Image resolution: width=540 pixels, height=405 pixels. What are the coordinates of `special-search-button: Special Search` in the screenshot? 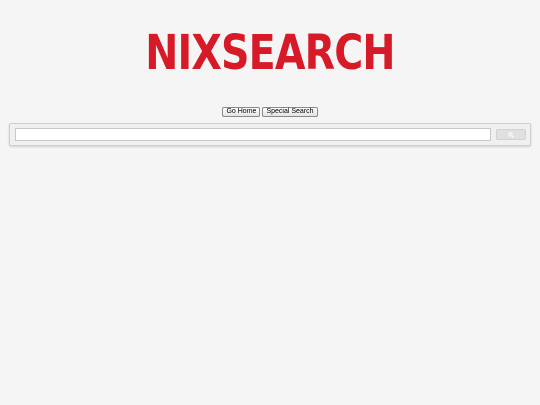 It's located at (290, 112).